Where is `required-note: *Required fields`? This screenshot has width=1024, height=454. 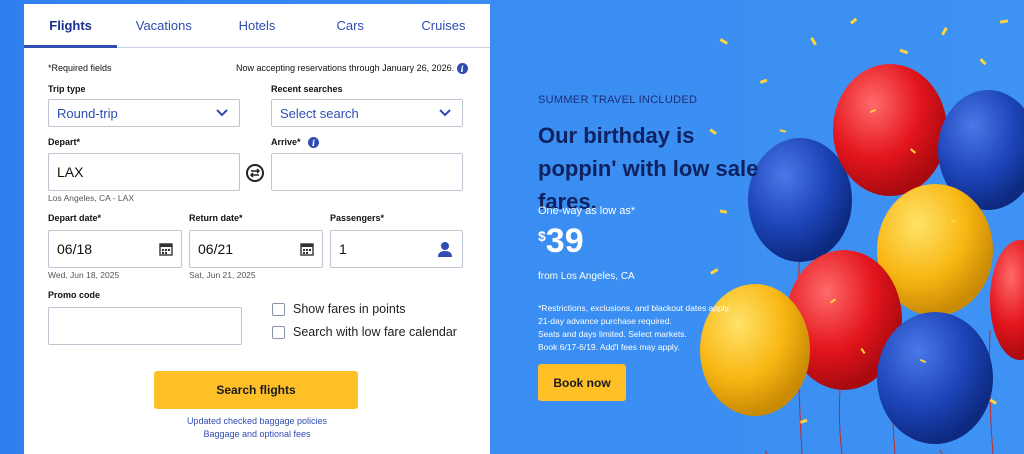 required-note: *Required fields is located at coordinates (80, 68).